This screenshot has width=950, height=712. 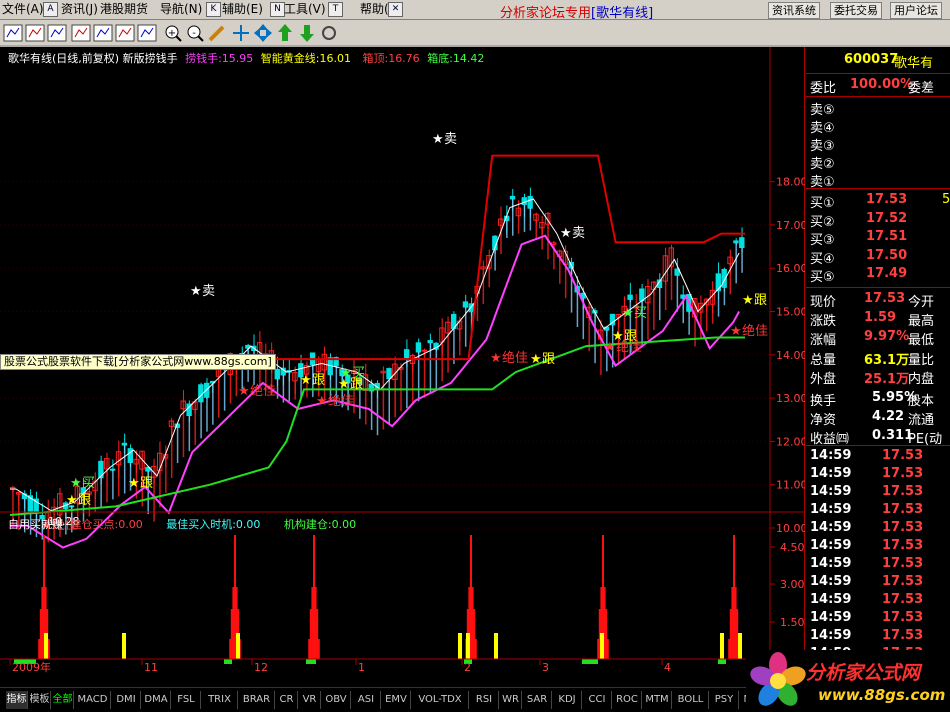 I want to click on tab-emv: EMV, so click(x=396, y=700).